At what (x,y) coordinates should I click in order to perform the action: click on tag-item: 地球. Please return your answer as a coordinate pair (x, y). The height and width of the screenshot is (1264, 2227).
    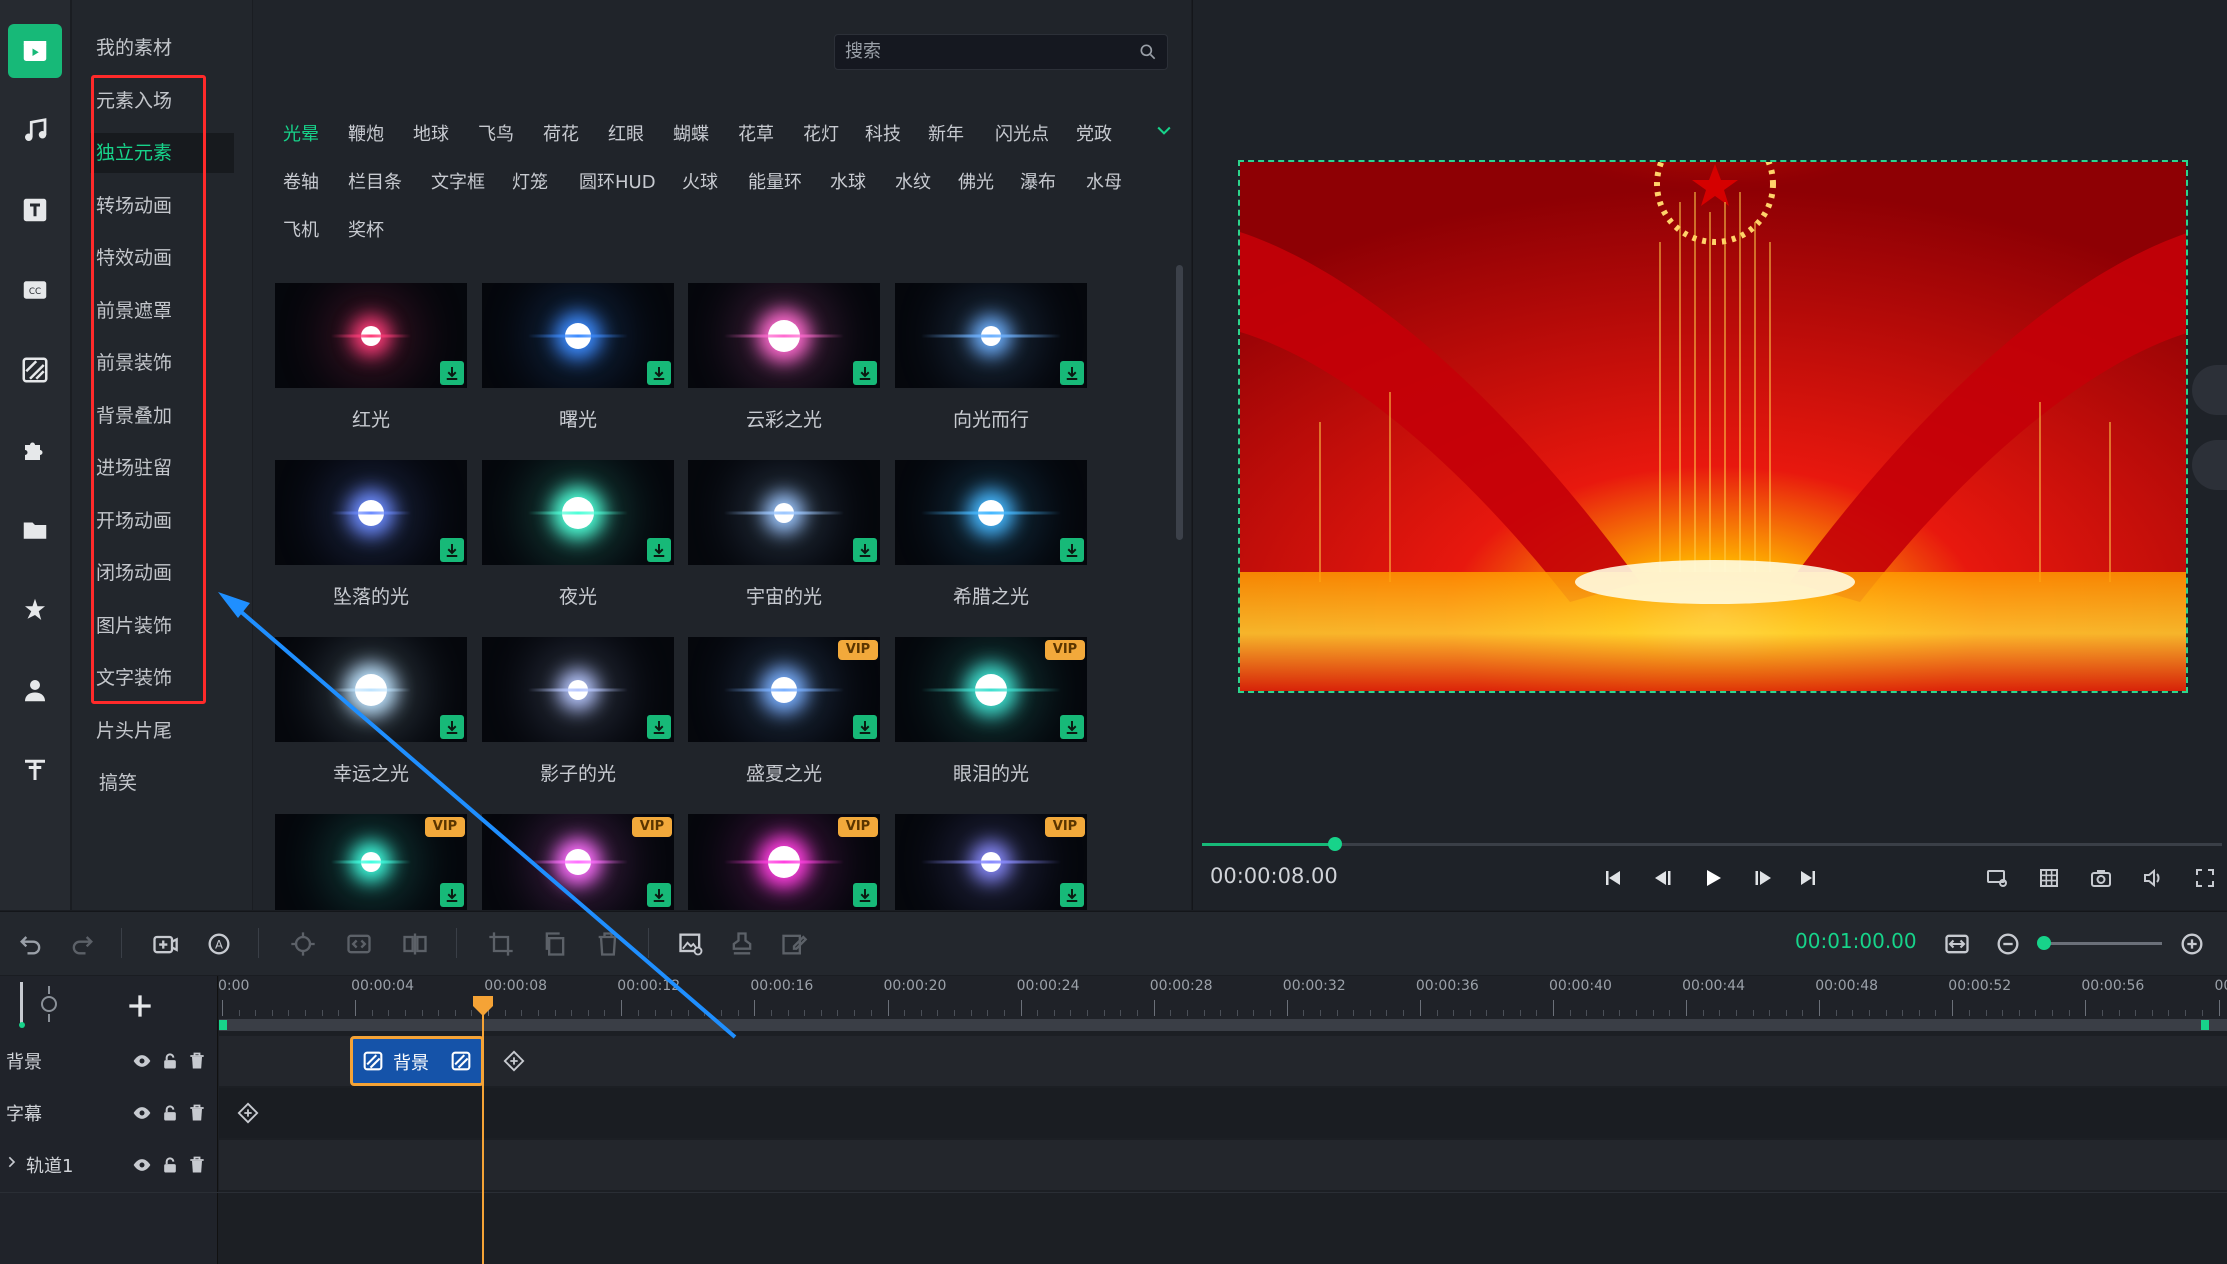
    Looking at the image, I should click on (431, 133).